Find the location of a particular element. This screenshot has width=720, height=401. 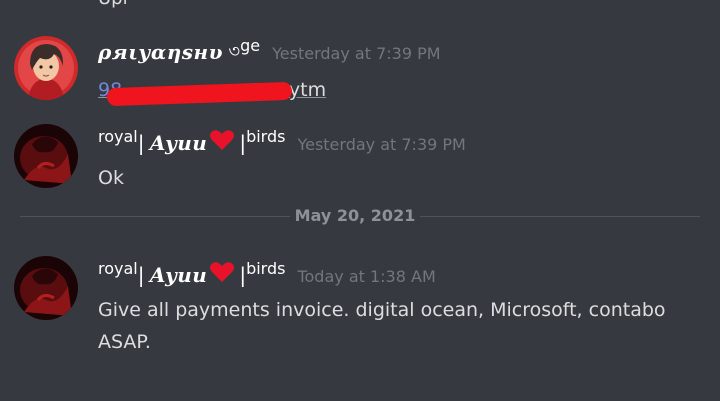

redaction-mark is located at coordinates (199, 94).